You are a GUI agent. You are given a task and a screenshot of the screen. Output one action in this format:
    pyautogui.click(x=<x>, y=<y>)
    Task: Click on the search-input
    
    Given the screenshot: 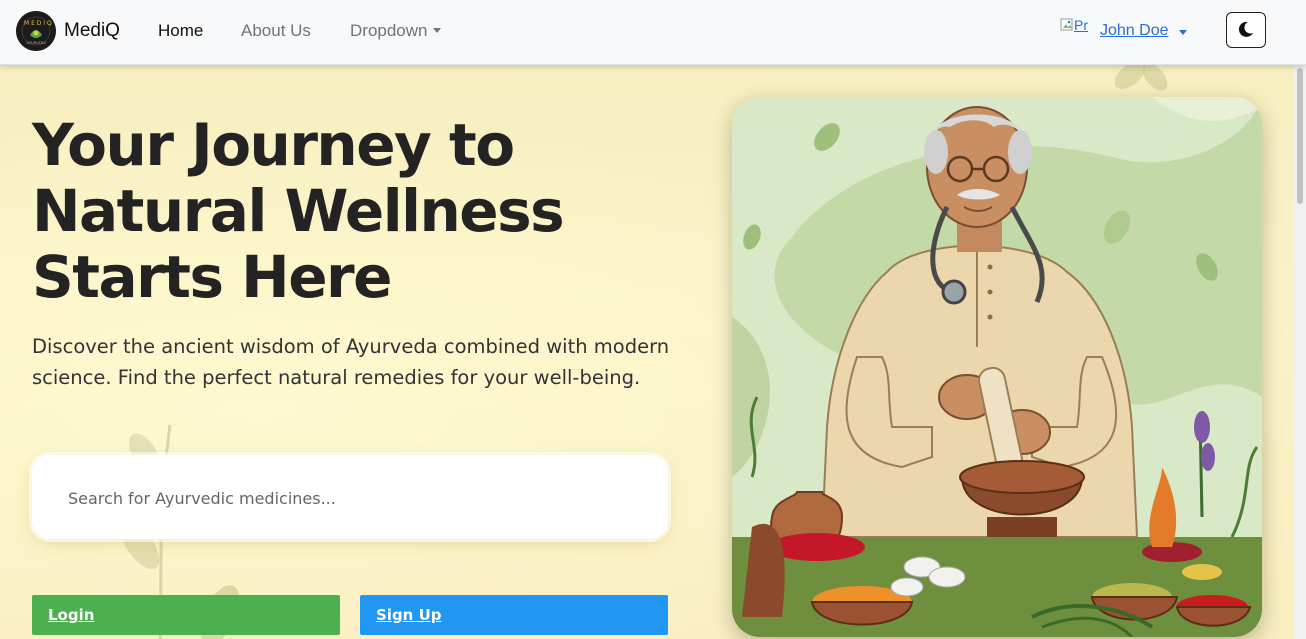 What is the action you would take?
    pyautogui.click(x=359, y=498)
    